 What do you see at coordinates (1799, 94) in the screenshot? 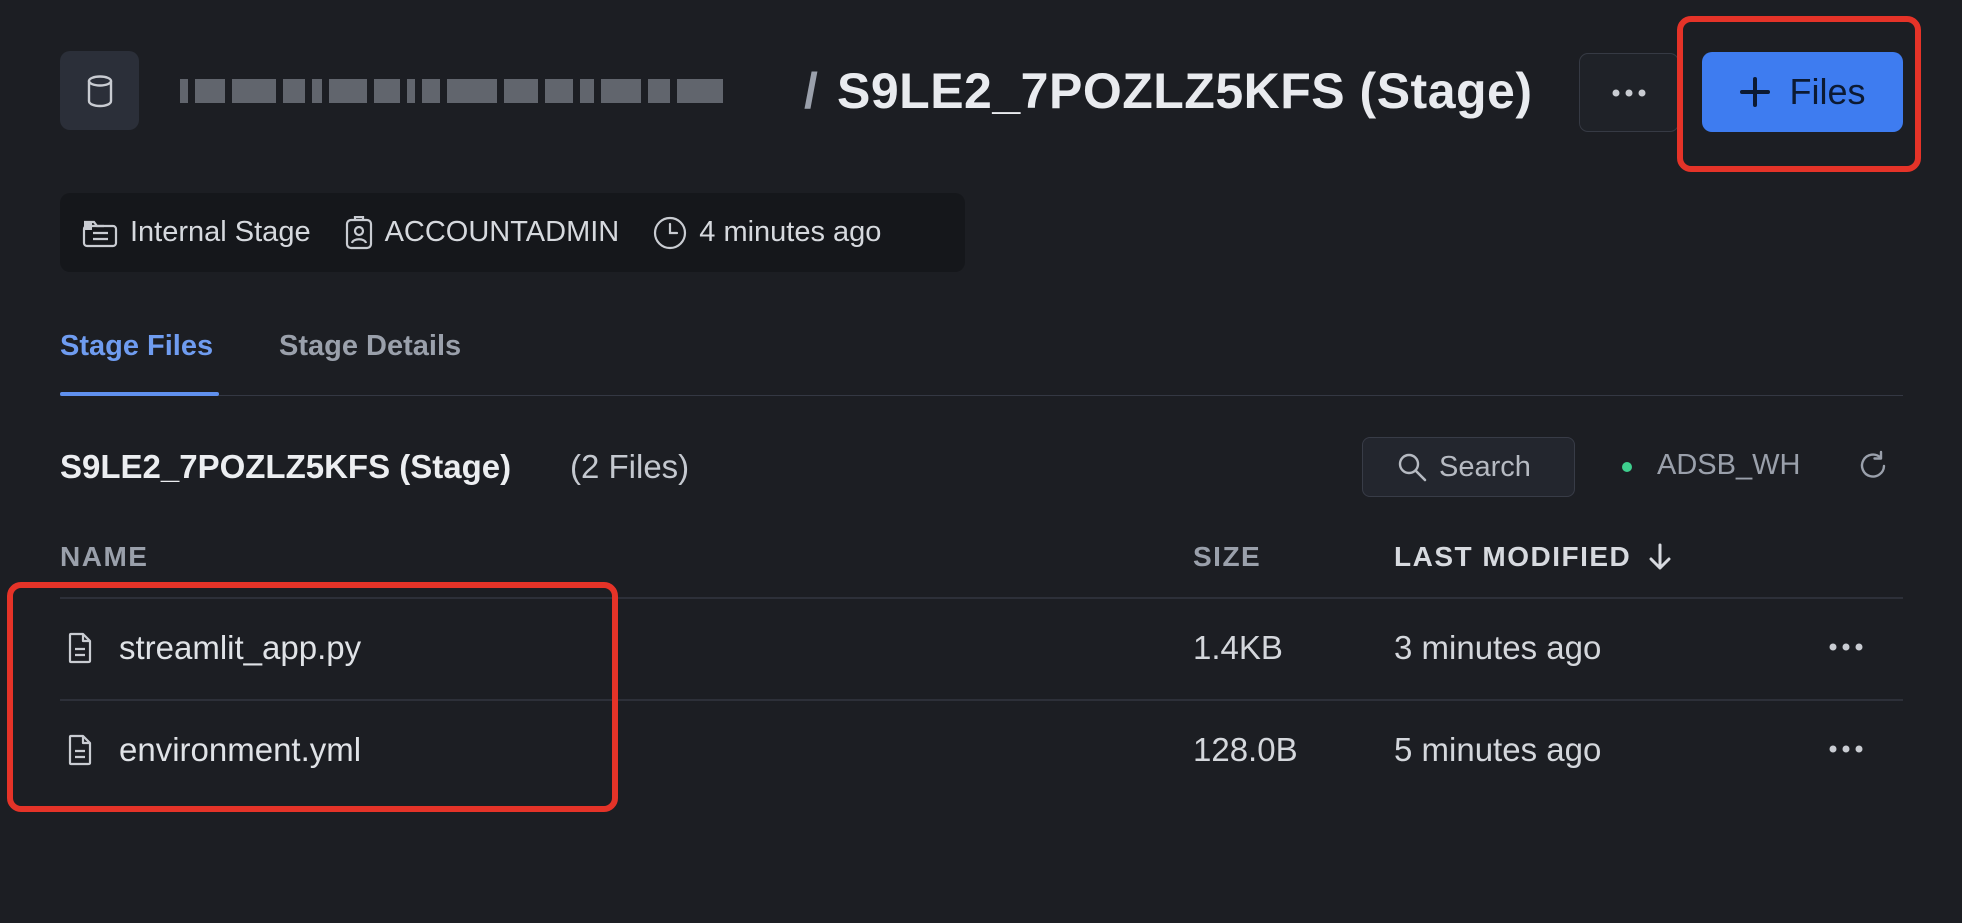
I see `highlight-files-button` at bounding box center [1799, 94].